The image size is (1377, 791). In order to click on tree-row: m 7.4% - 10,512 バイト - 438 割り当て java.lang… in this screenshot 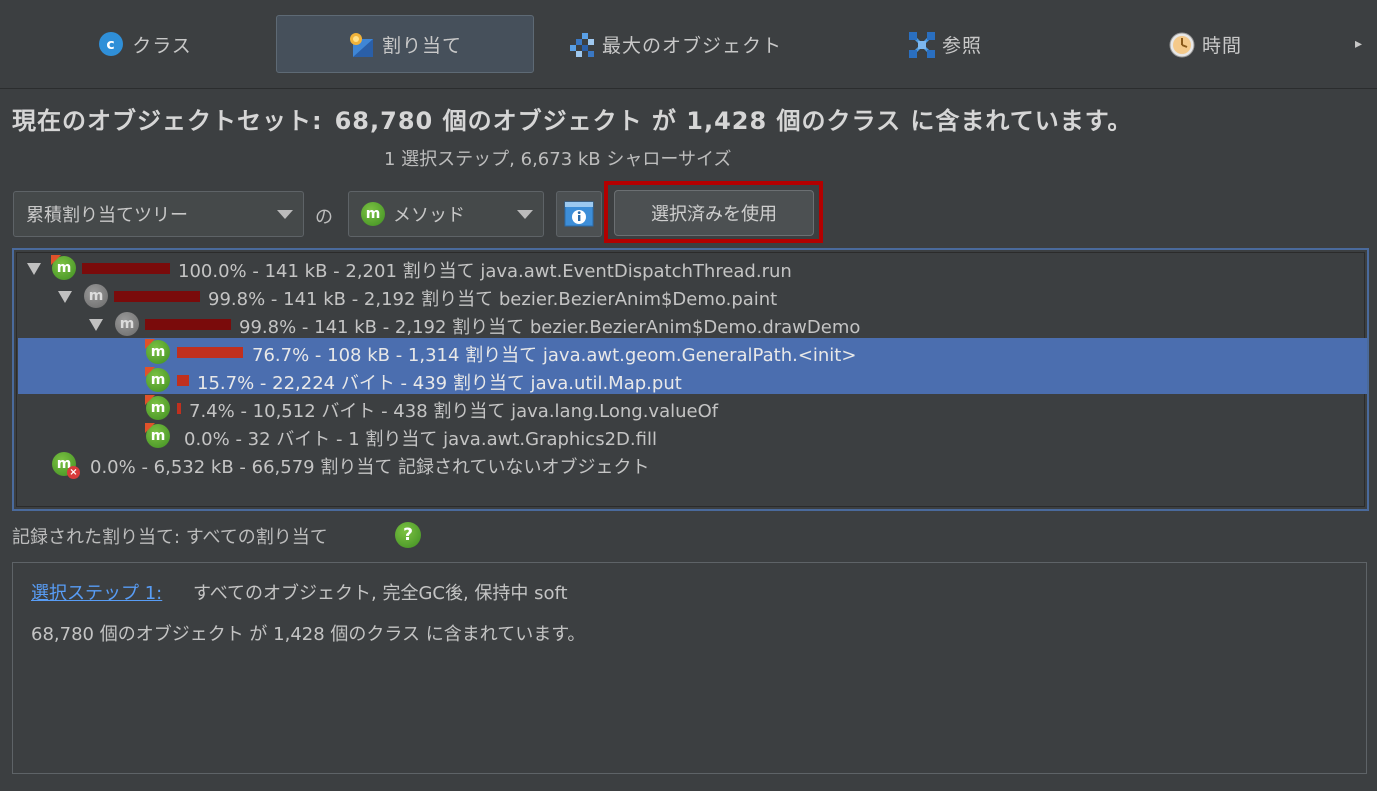, I will do `click(692, 408)`.